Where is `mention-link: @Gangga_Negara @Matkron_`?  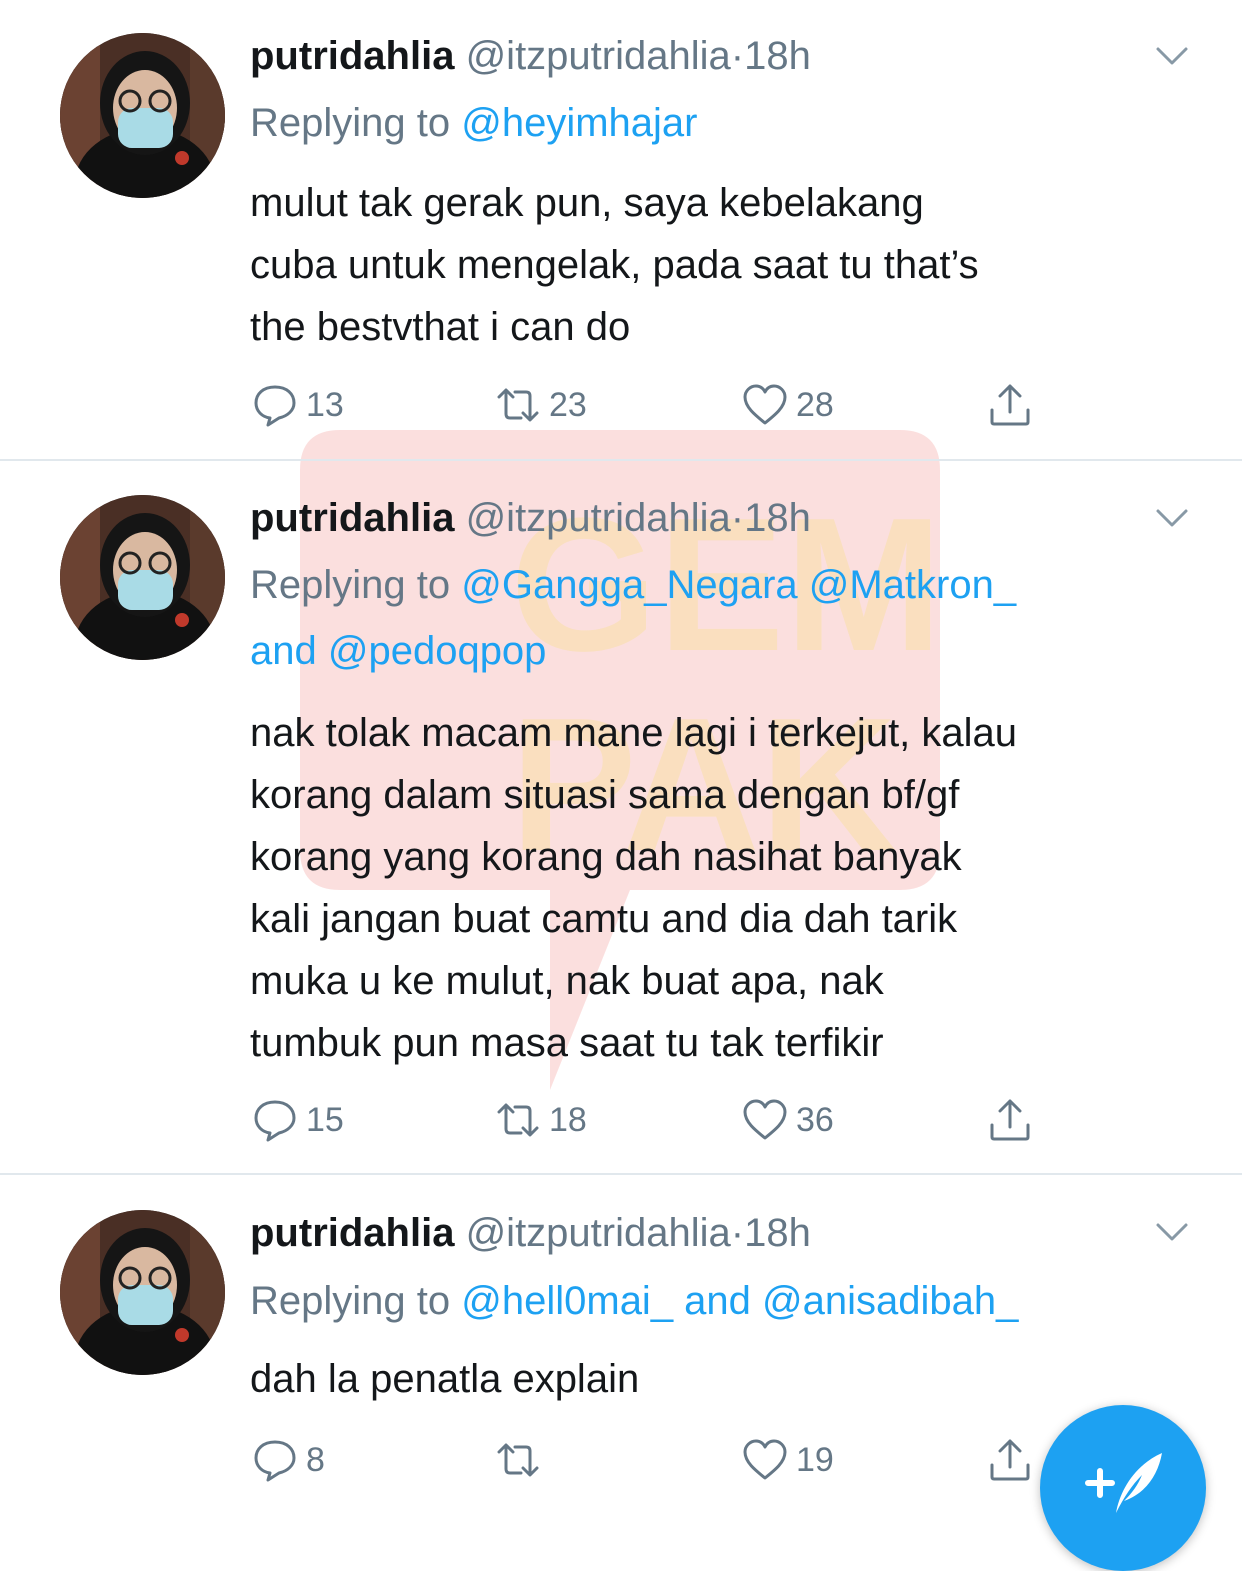 mention-link: @Gangga_Negara @Matkron_ is located at coordinates (738, 585).